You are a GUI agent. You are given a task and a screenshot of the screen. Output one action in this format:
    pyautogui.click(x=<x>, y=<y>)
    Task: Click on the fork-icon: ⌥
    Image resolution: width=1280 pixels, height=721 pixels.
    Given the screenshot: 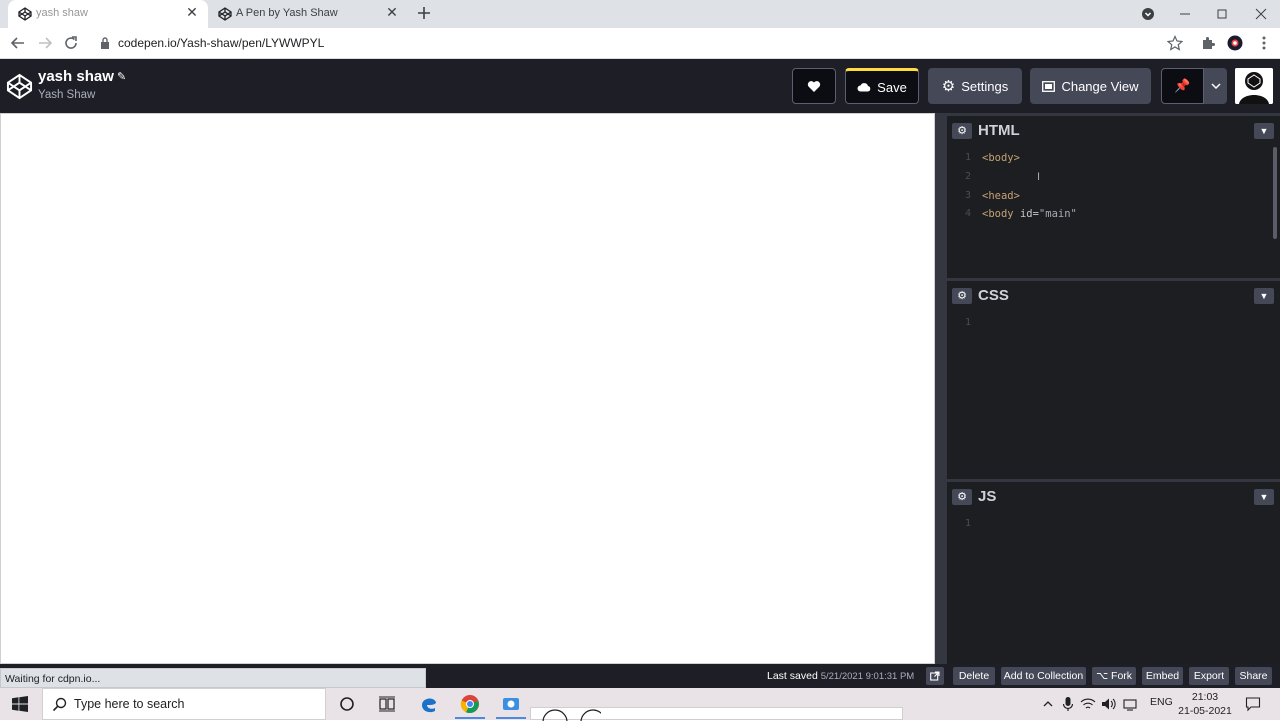 What is the action you would take?
    pyautogui.click(x=1102, y=676)
    